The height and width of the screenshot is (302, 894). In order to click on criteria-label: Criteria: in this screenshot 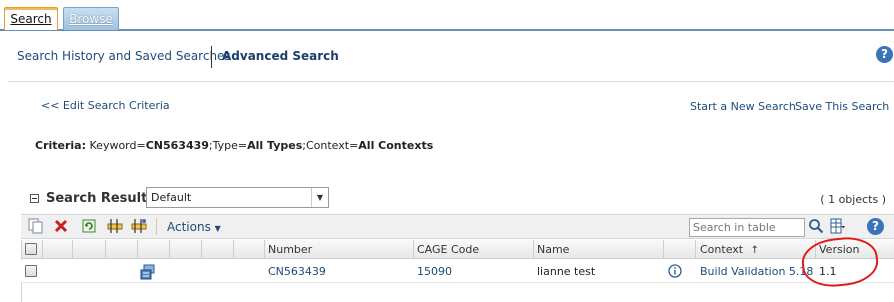, I will do `click(61, 145)`.